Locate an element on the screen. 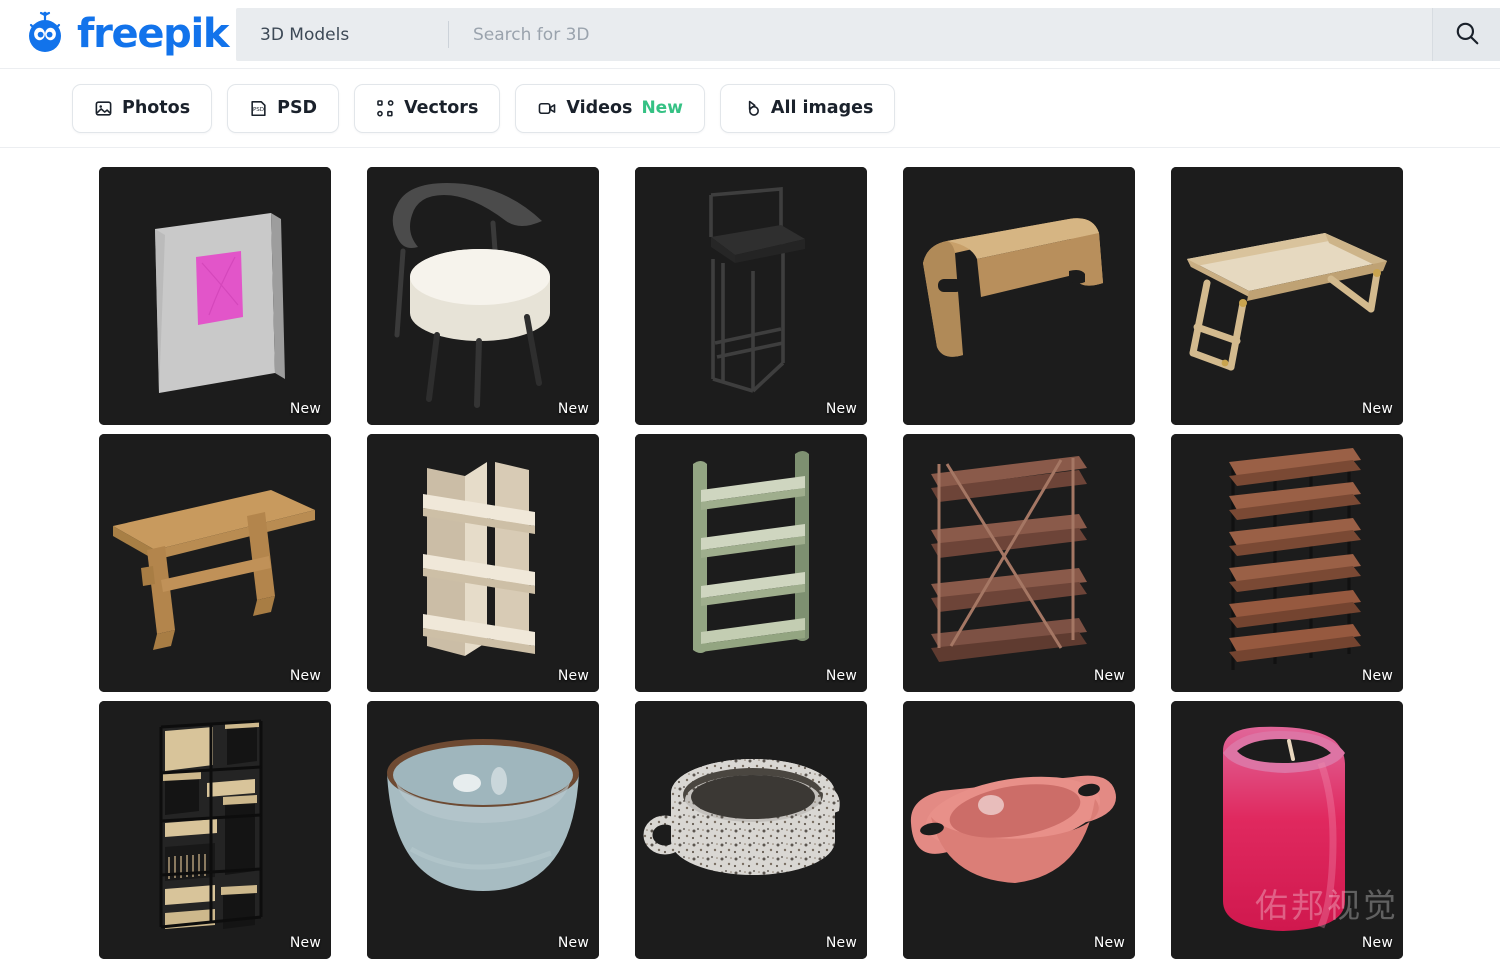 The image size is (1500, 970). search-submit-button is located at coordinates (1466, 34).